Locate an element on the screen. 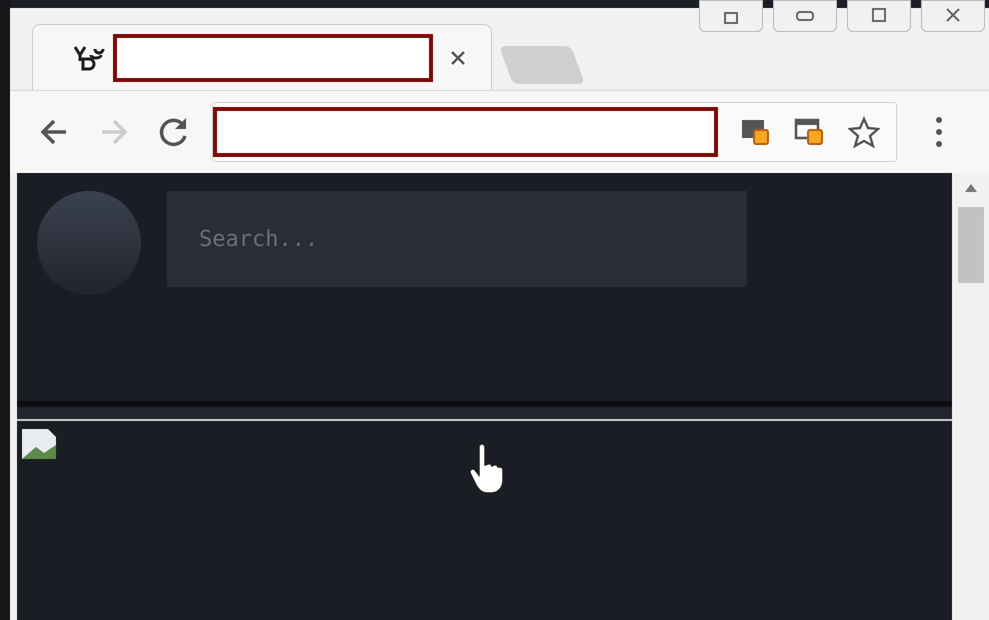 Image resolution: width=989 pixels, height=620 pixels. scroll-up-icon is located at coordinates (971, 188).